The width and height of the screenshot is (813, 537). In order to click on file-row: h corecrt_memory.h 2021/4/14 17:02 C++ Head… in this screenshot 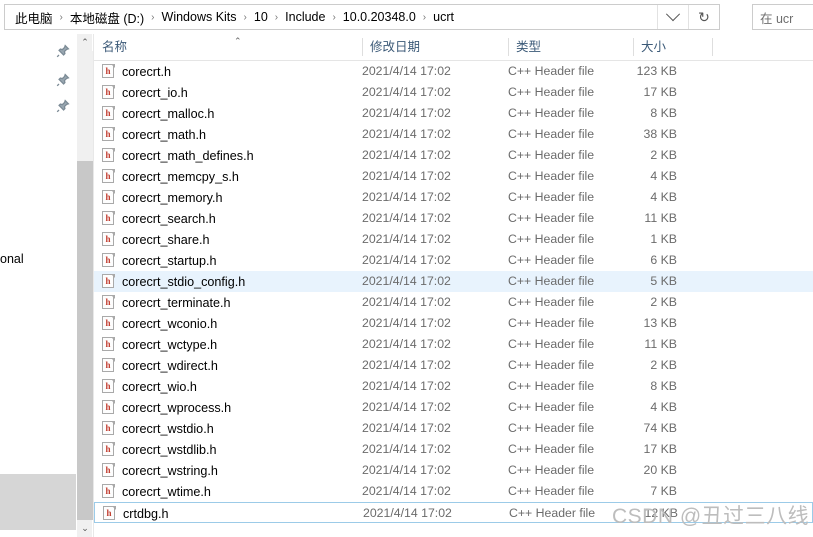, I will do `click(453, 197)`.